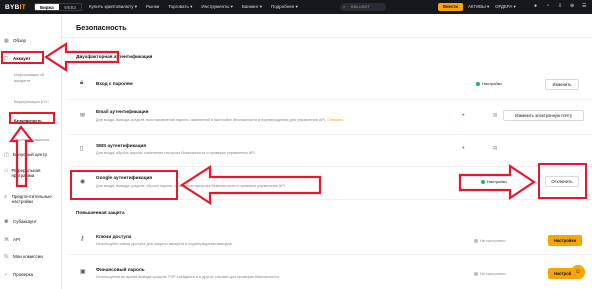 The width and height of the screenshot is (592, 289). I want to click on deposit-button: Внести, so click(450, 7).